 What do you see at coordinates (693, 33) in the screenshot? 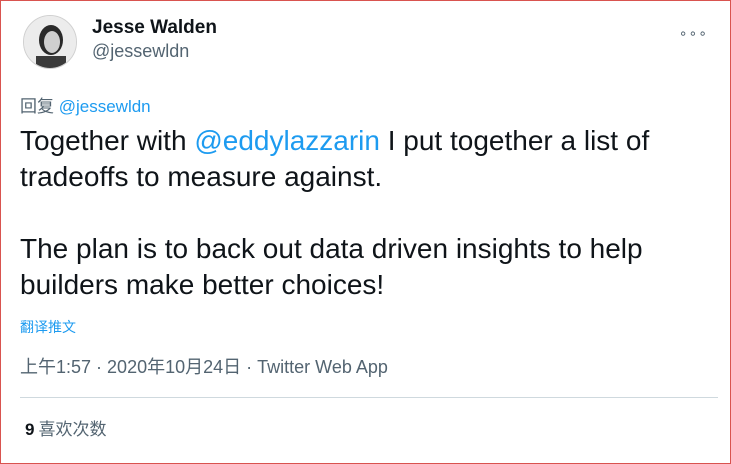
I see `more-dots-icon: ∘∘∘` at bounding box center [693, 33].